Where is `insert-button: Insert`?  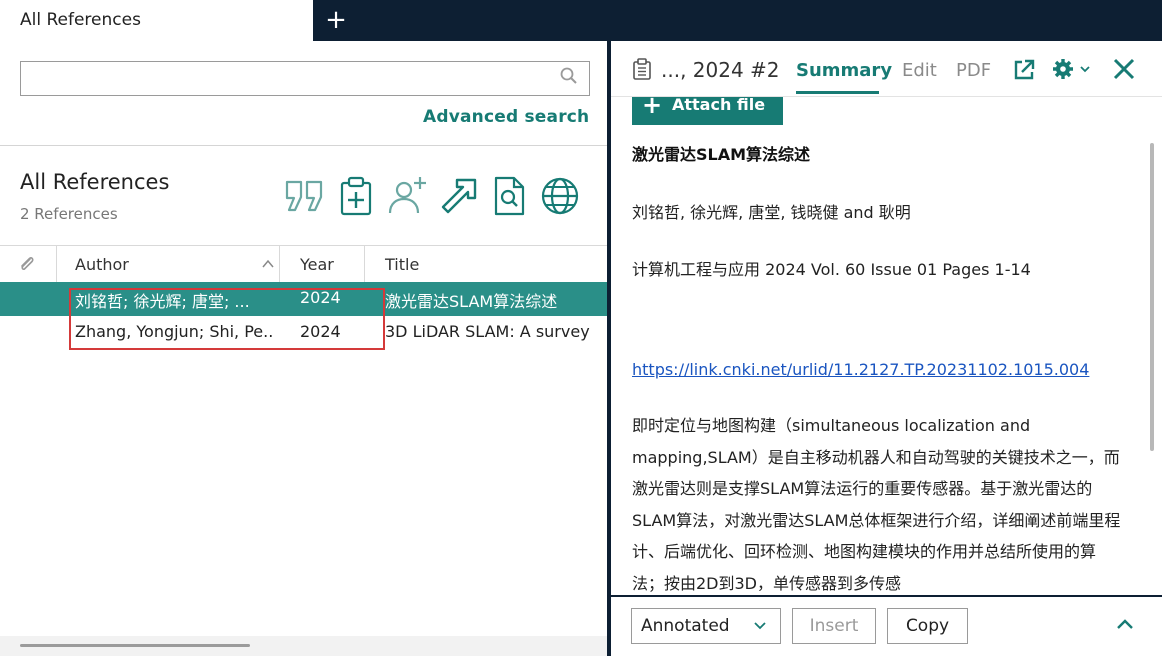
insert-button: Insert is located at coordinates (834, 626).